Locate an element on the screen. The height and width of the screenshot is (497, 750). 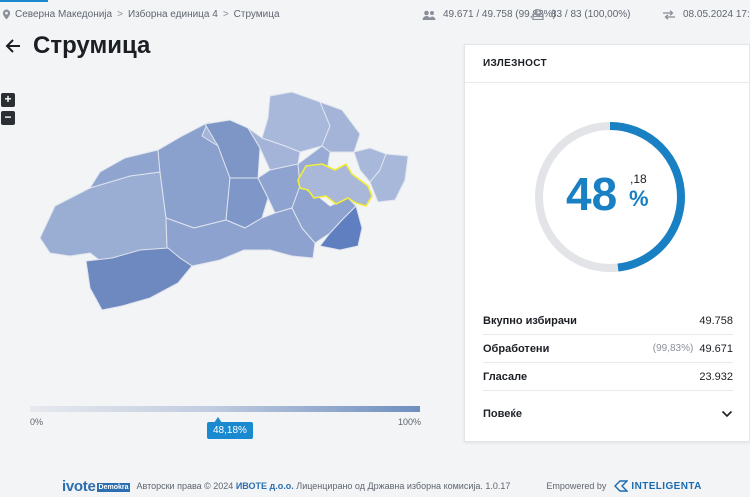
inteligenta-mark-icon is located at coordinates (621, 486).